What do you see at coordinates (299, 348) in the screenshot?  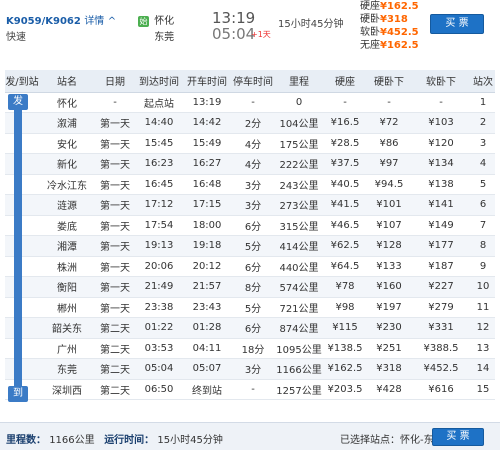 I see `mileage: 1095公里` at bounding box center [299, 348].